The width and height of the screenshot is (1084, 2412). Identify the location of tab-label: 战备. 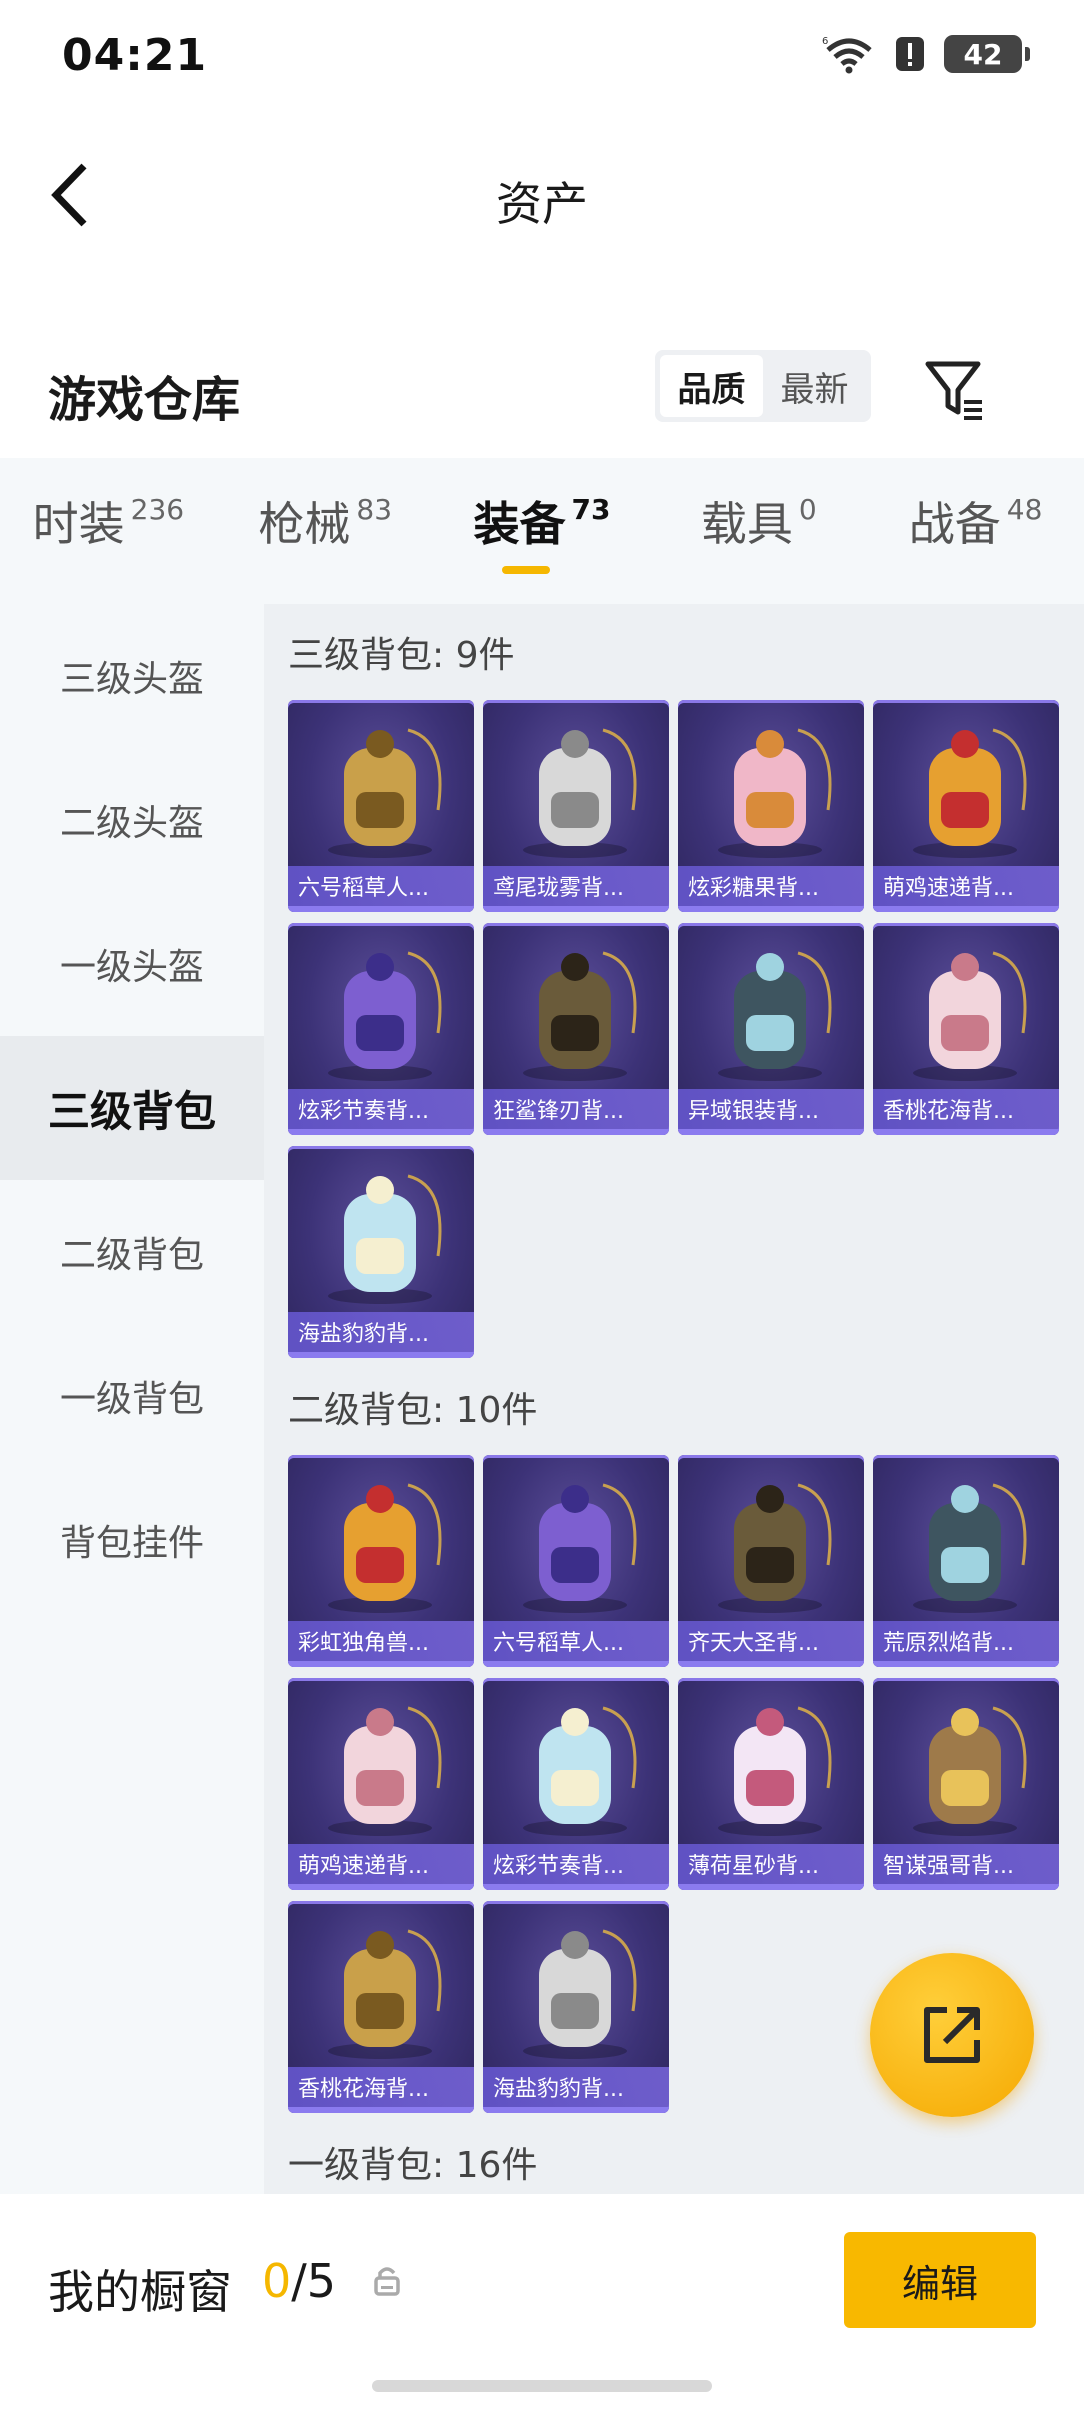
(954, 524).